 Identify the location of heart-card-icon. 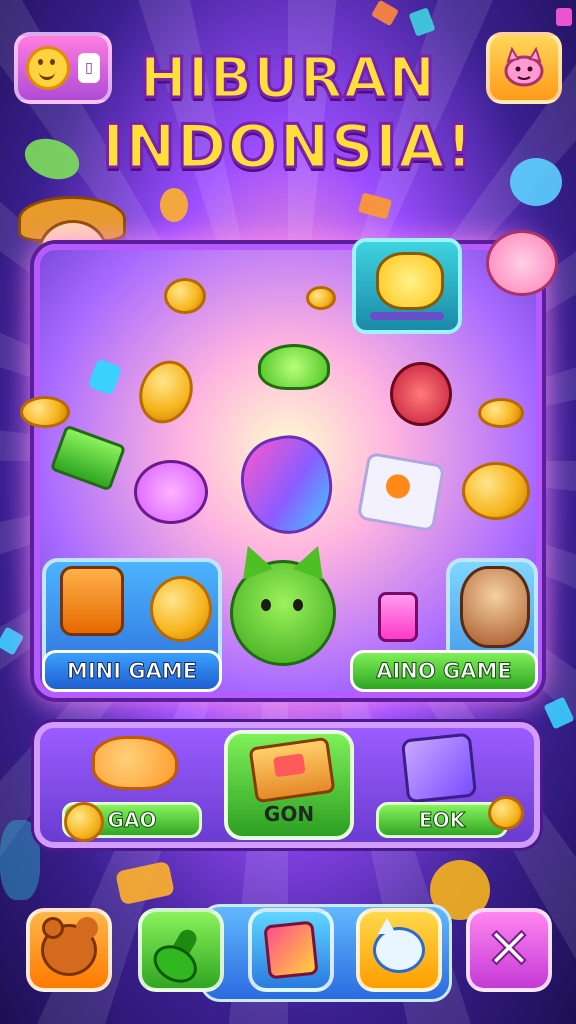
(291, 950).